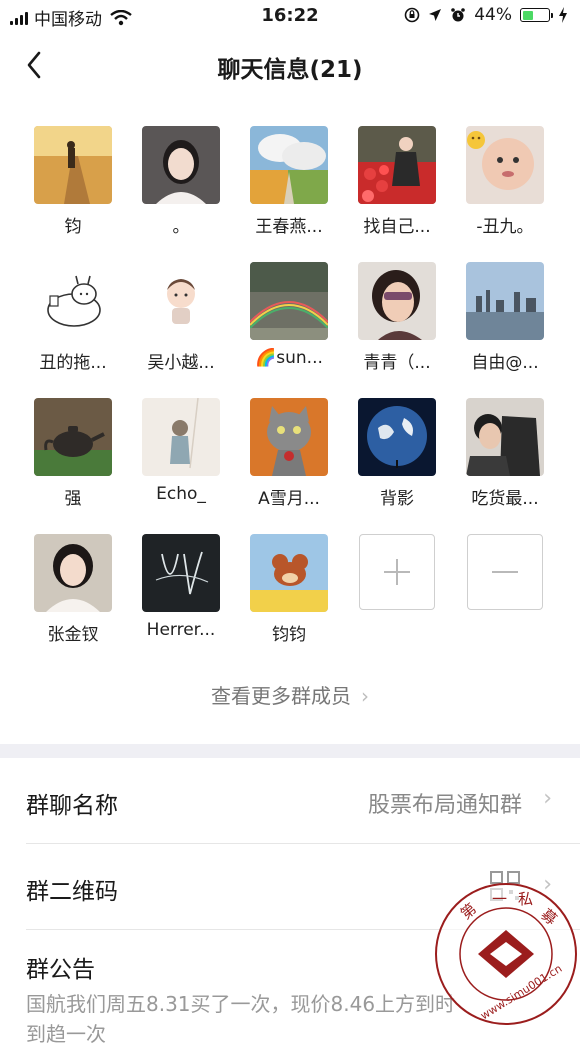 The image size is (580, 1047). Describe the element at coordinates (290, 17) in the screenshot. I see `status-bar: 中国移动 16:22 44%` at that location.